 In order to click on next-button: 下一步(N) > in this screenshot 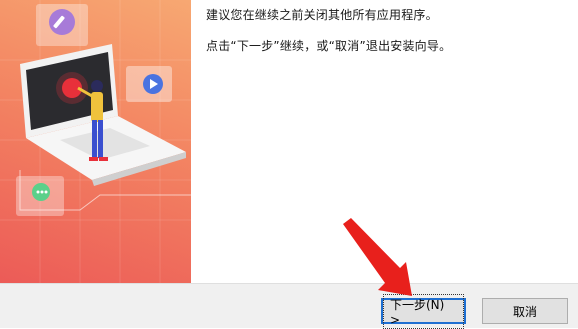, I will do `click(423, 311)`.